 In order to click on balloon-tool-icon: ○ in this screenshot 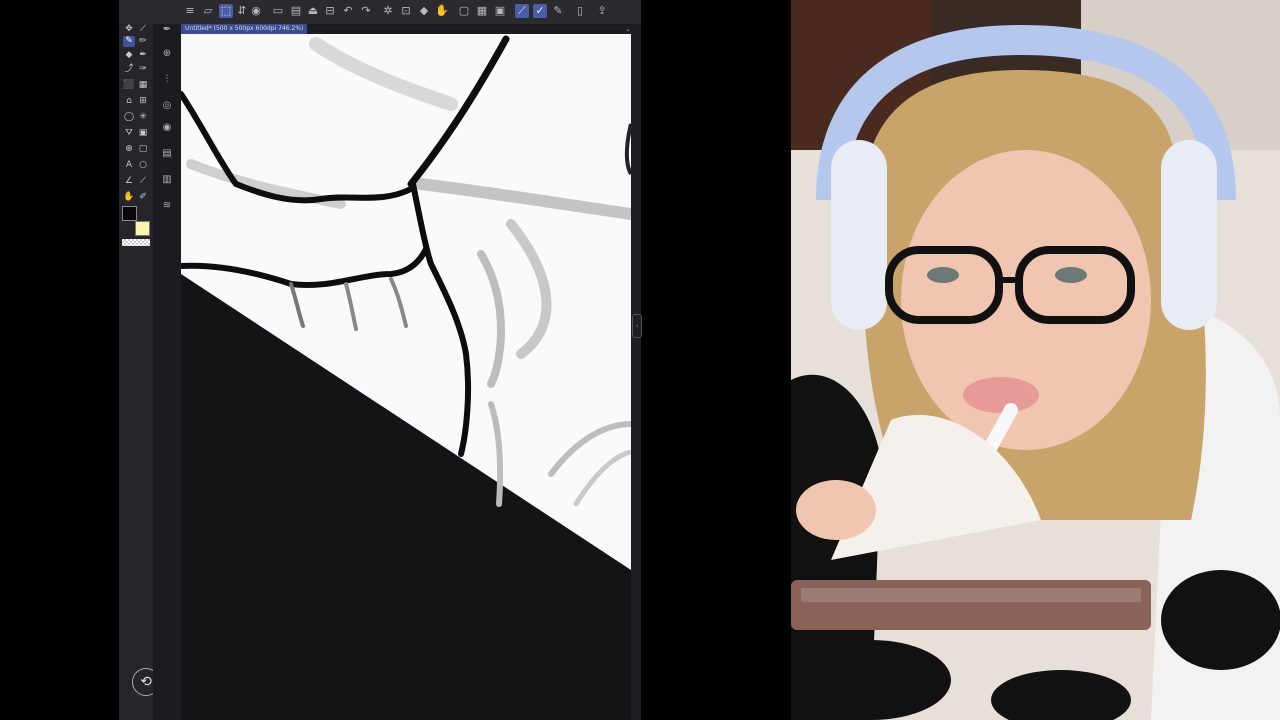, I will do `click(143, 165)`.